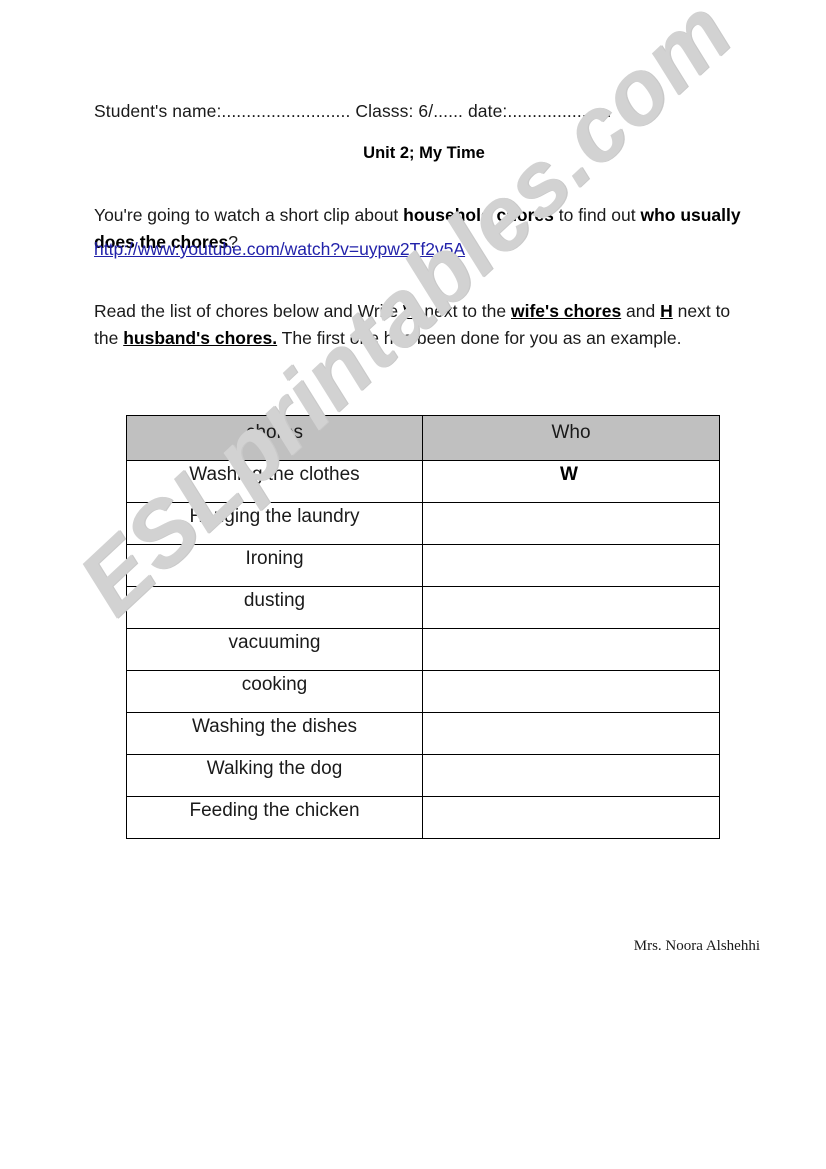 The width and height of the screenshot is (826, 1169). I want to click on table-row: Feeding the chicken, so click(423, 817).